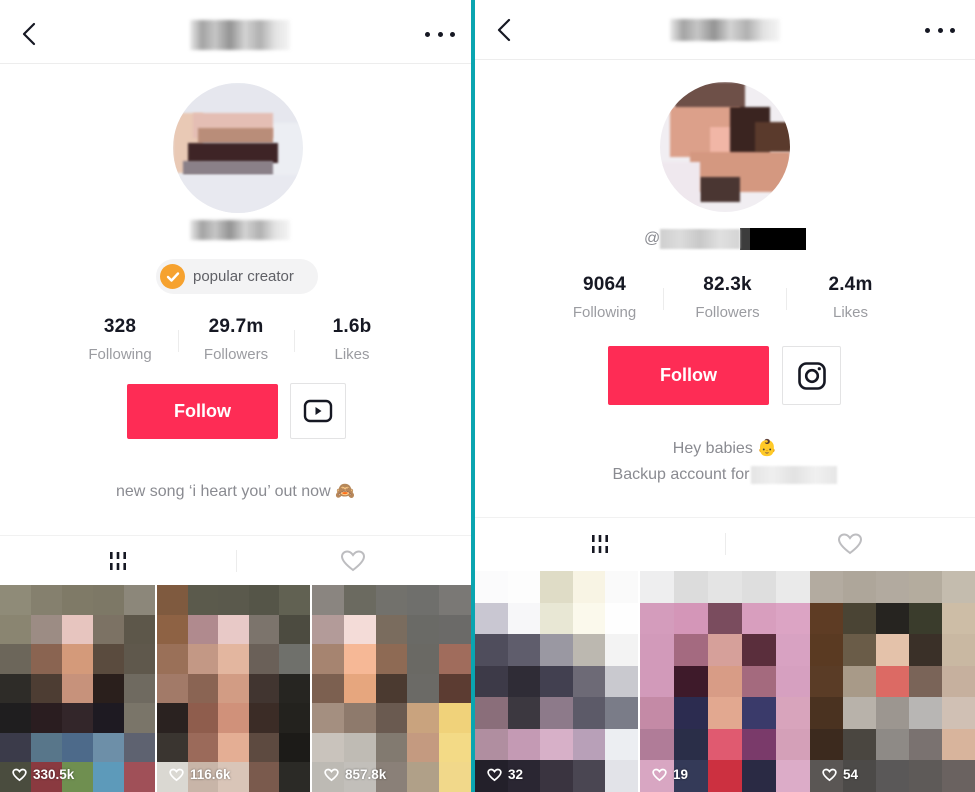 This screenshot has width=975, height=792. Describe the element at coordinates (240, 230) in the screenshot. I see `username-redacted` at that location.